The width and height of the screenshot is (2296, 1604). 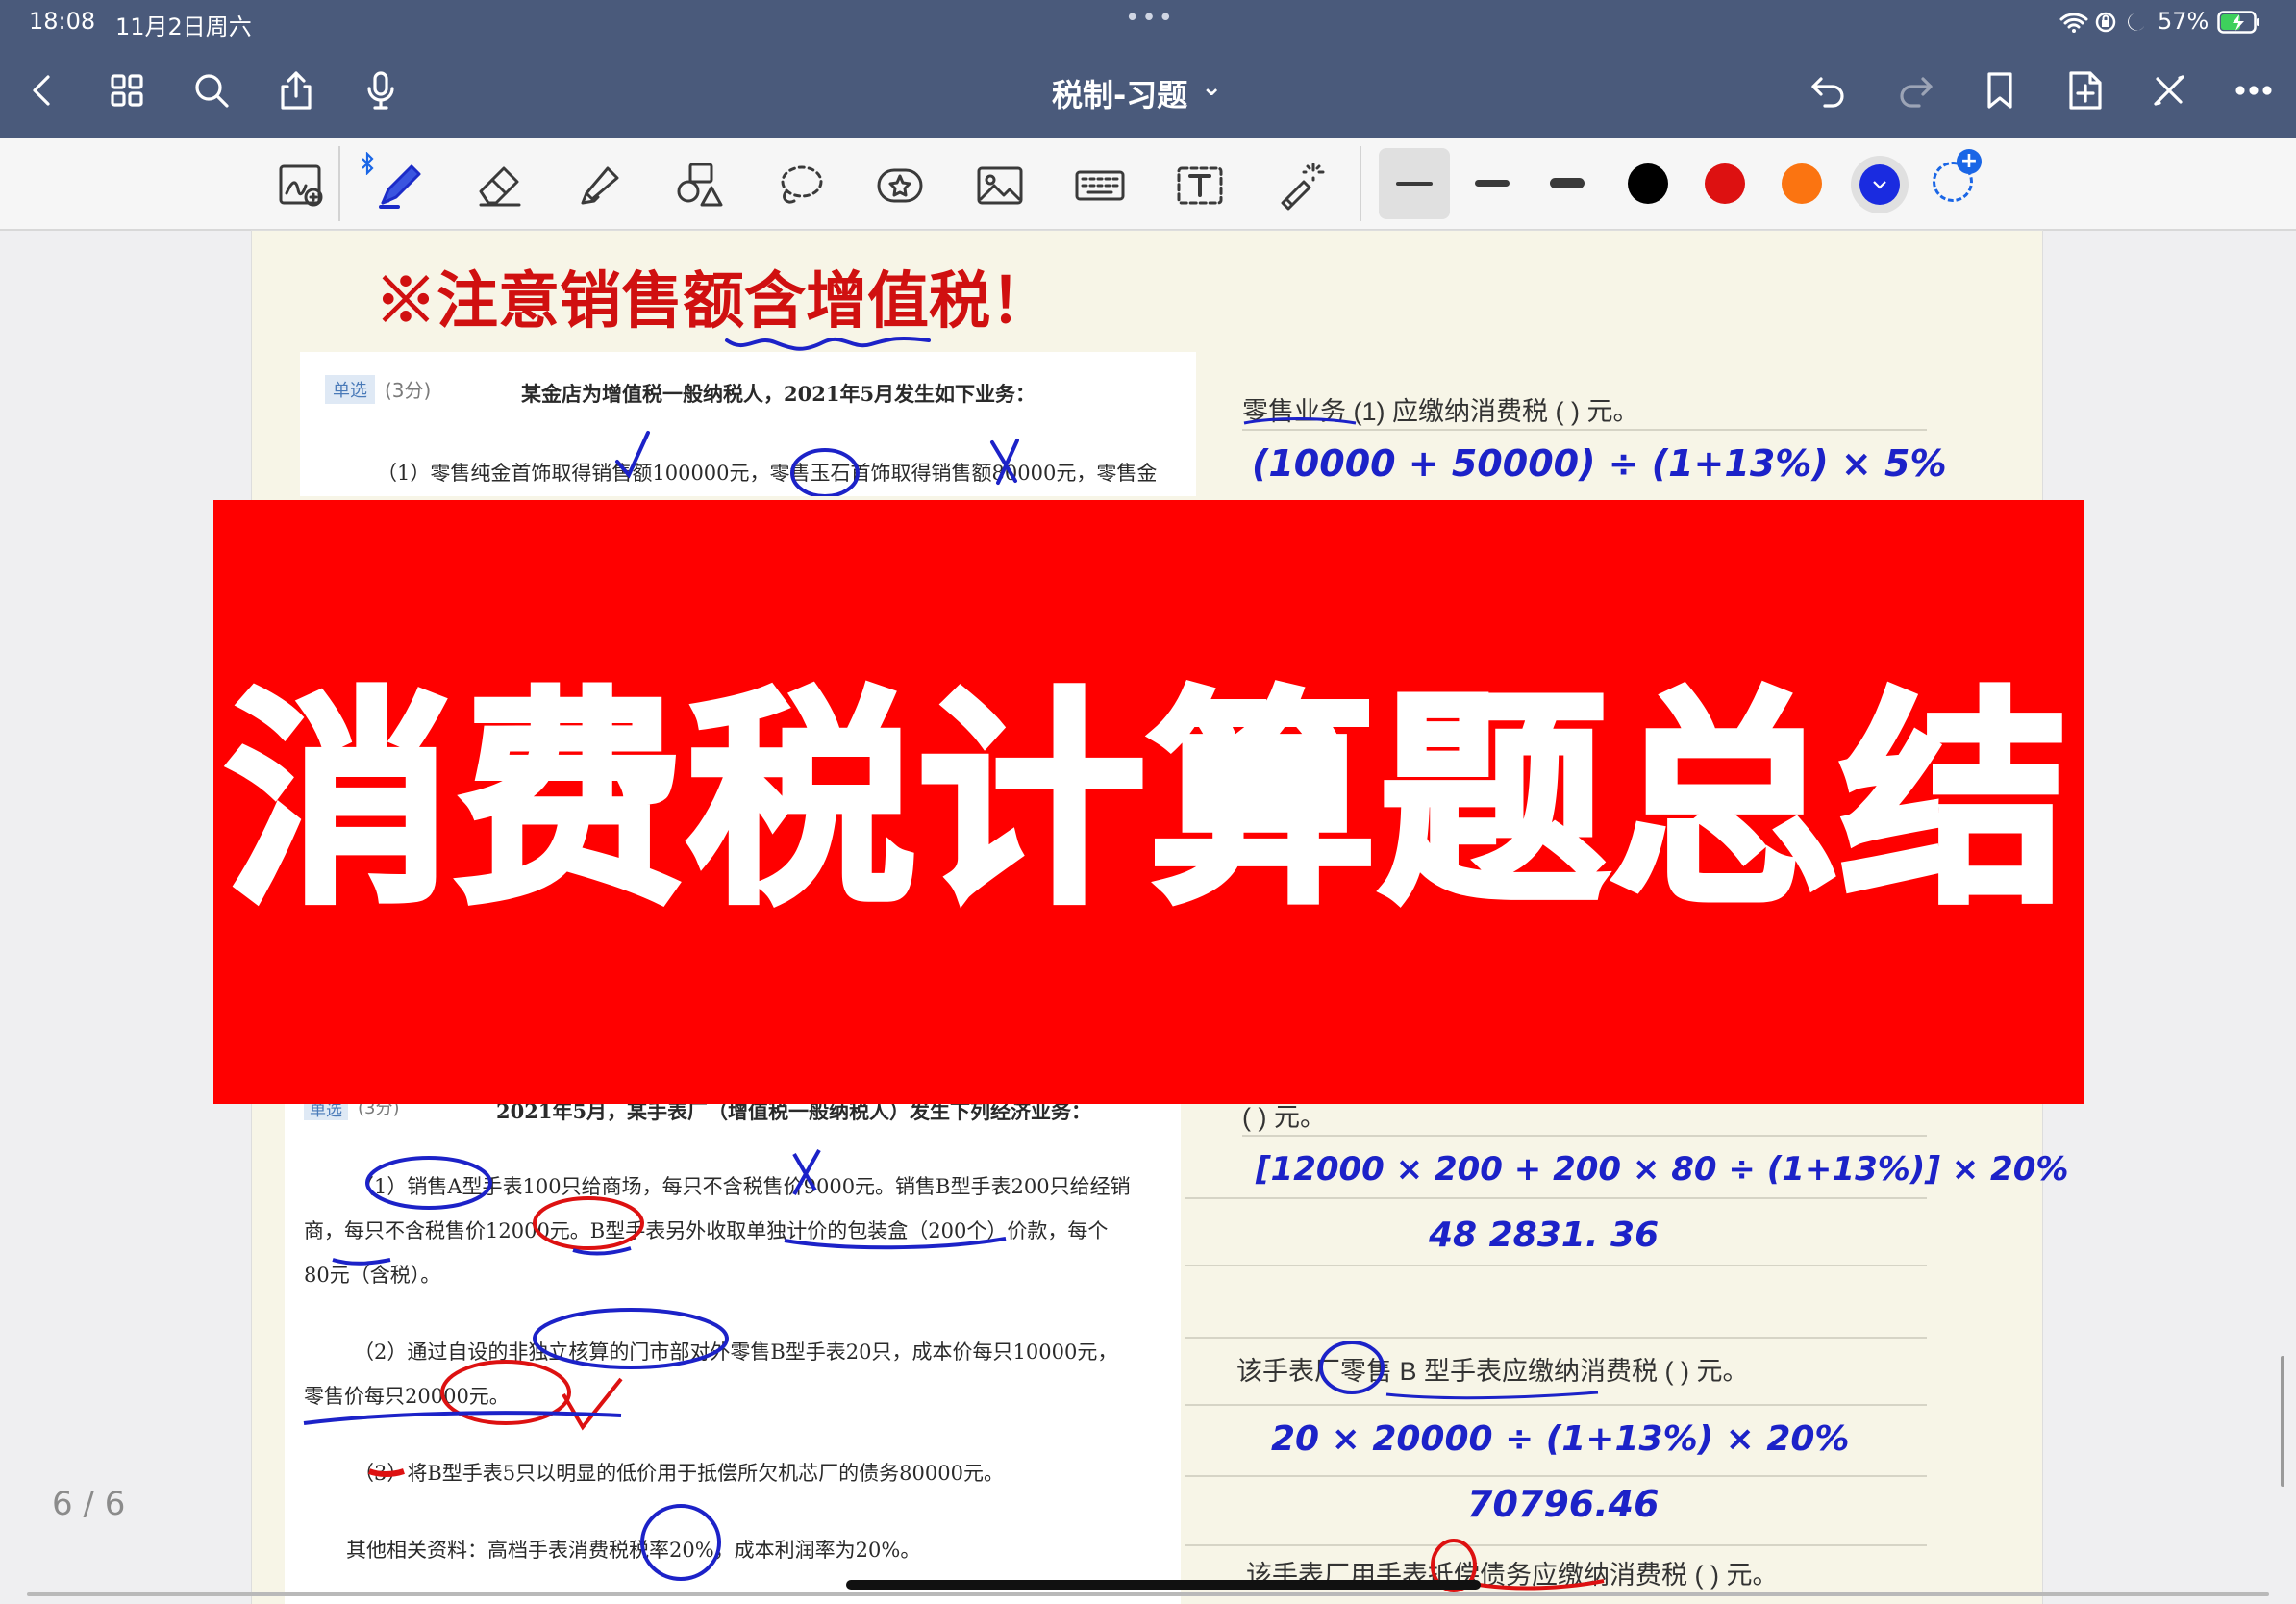 I want to click on battery-icon, so click(x=2238, y=22).